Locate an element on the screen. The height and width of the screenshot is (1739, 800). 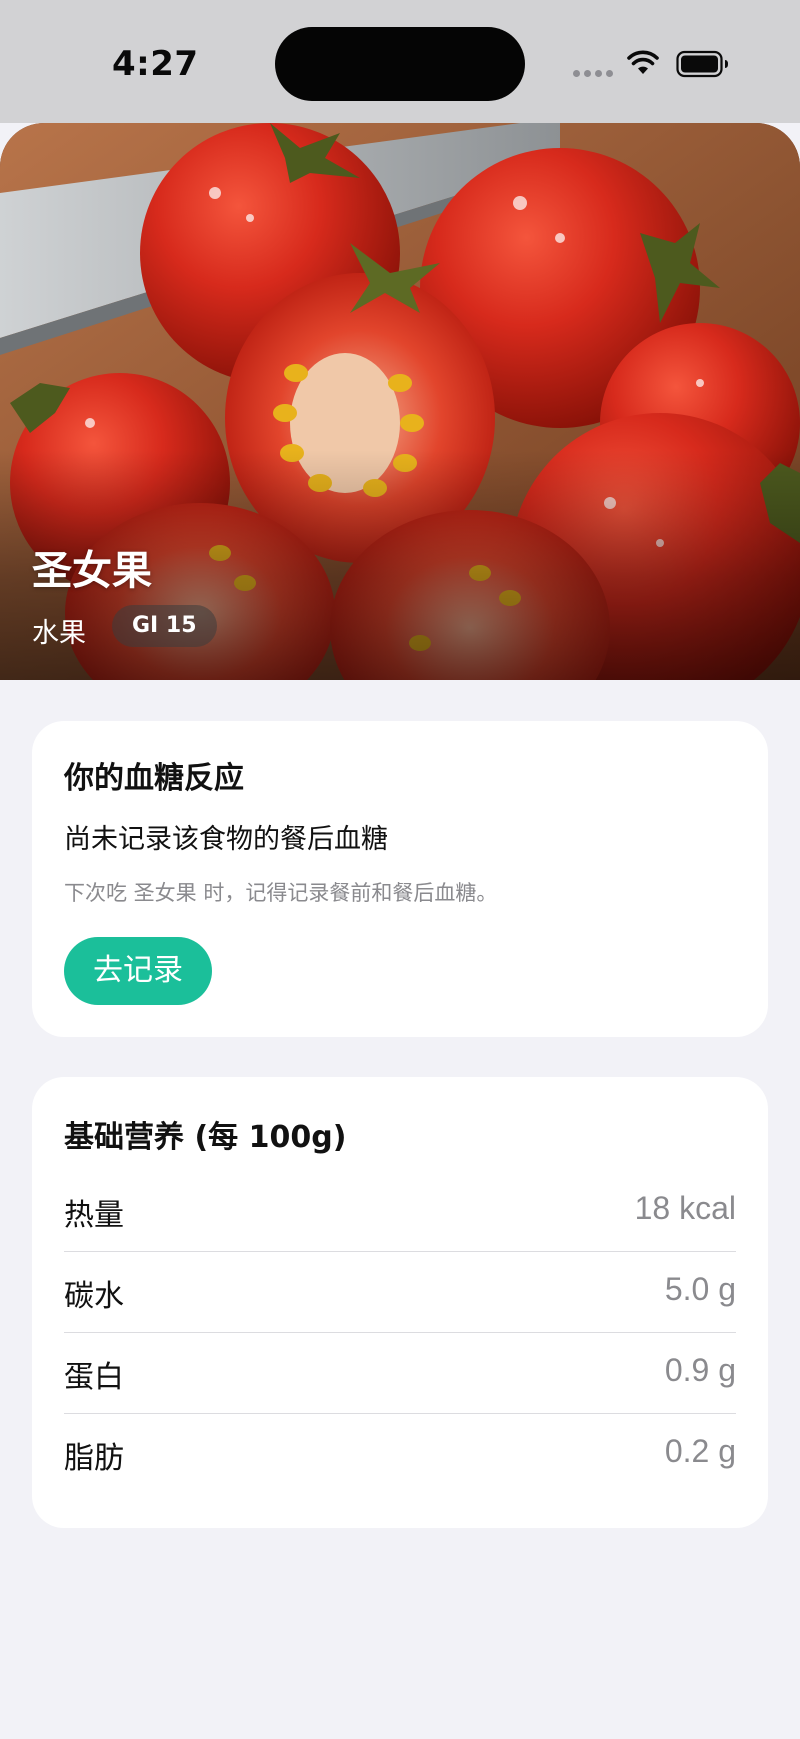
battery-full-icon is located at coordinates (702, 64).